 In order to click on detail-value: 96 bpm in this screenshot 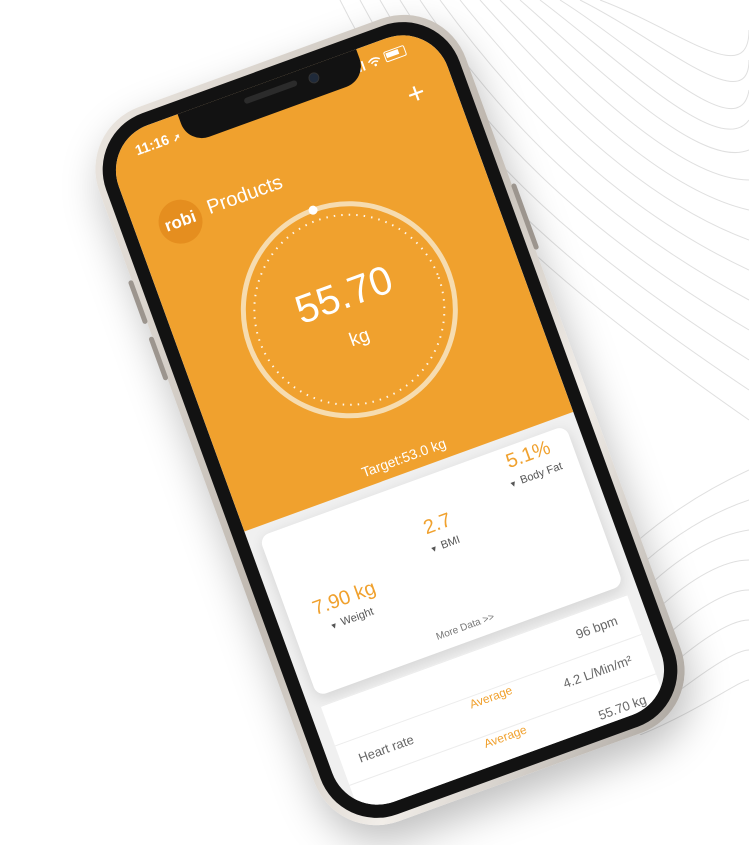, I will do `click(596, 627)`.